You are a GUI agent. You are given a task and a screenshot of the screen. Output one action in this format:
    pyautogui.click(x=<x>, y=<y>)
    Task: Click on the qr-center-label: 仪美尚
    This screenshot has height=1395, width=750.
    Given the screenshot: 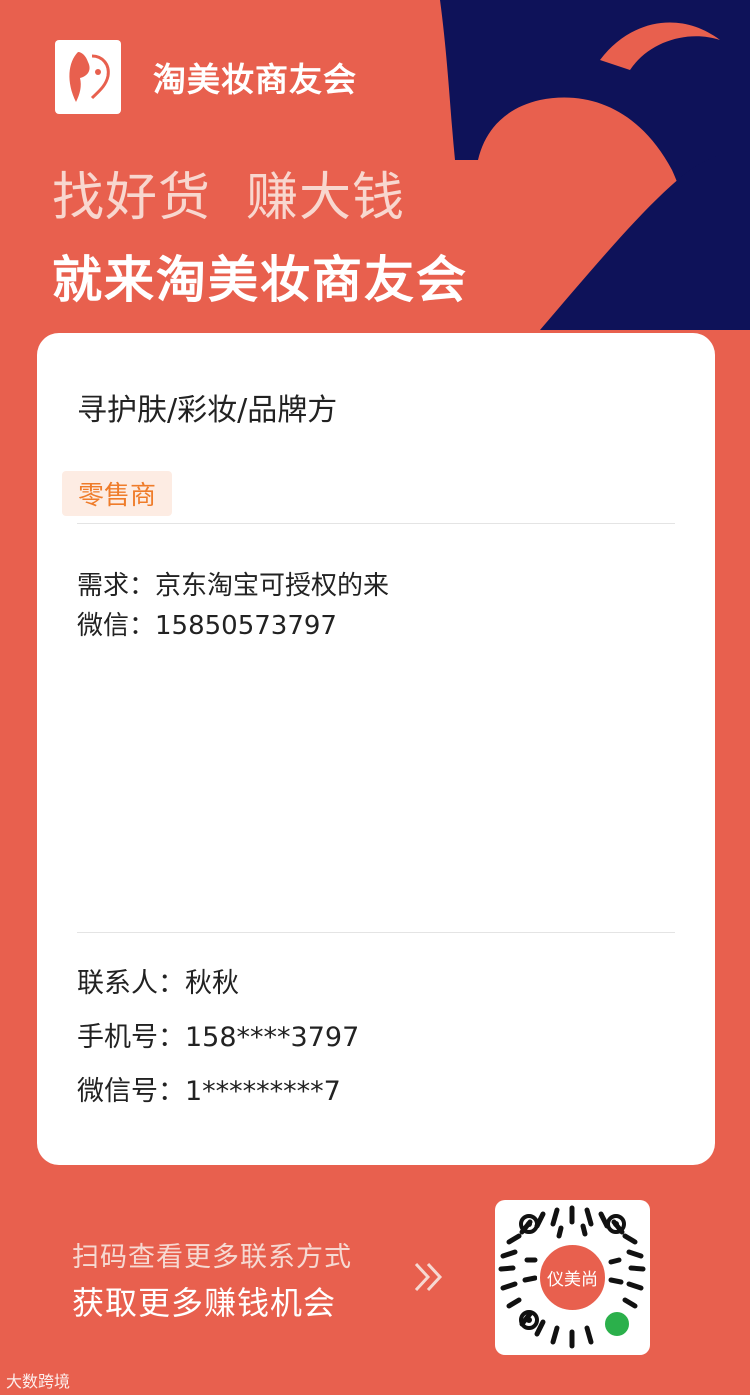 What is the action you would take?
    pyautogui.click(x=572, y=1277)
    